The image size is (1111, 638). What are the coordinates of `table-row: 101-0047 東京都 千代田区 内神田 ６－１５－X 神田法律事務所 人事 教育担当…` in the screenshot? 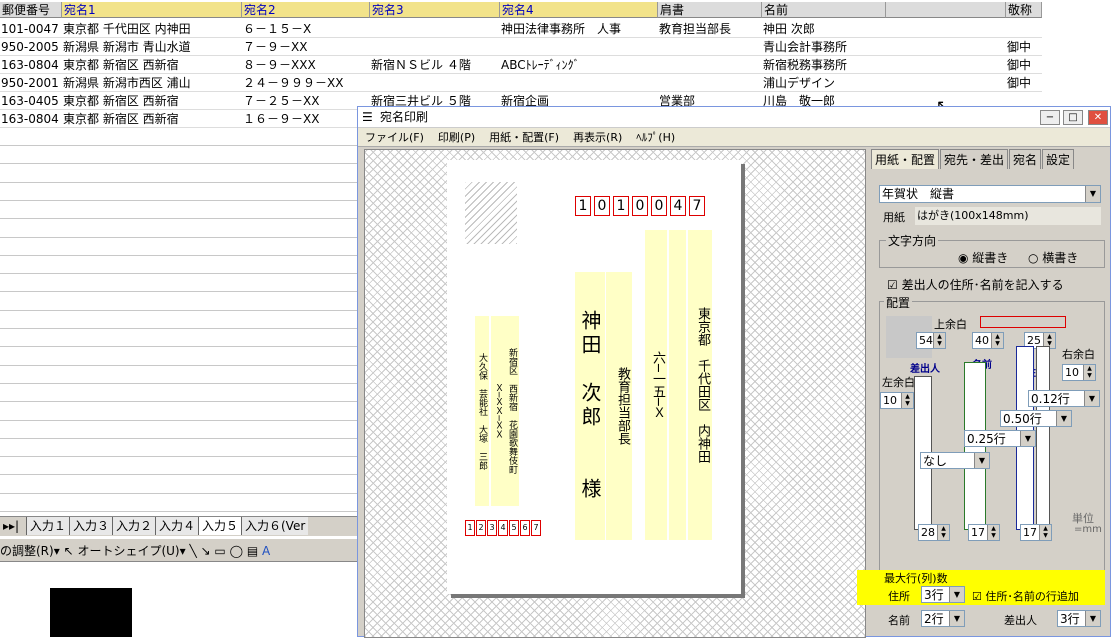 It's located at (521, 29).